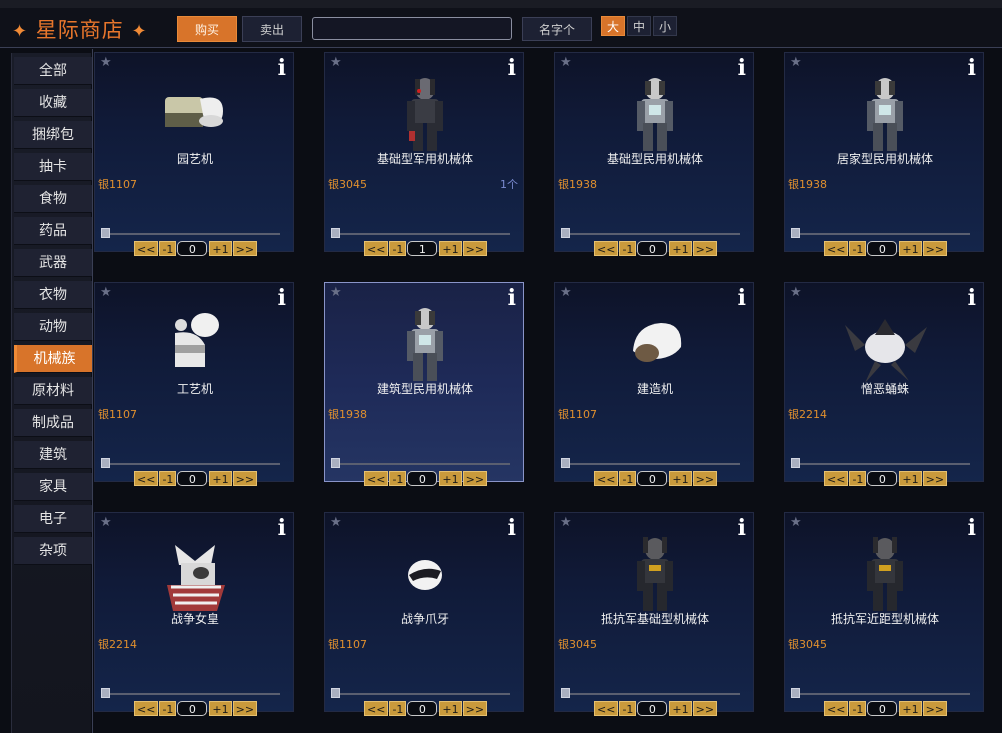 The height and width of the screenshot is (733, 1002). Describe the element at coordinates (557, 29) in the screenshot. I see `sort-by-name-button: 名字个` at that location.